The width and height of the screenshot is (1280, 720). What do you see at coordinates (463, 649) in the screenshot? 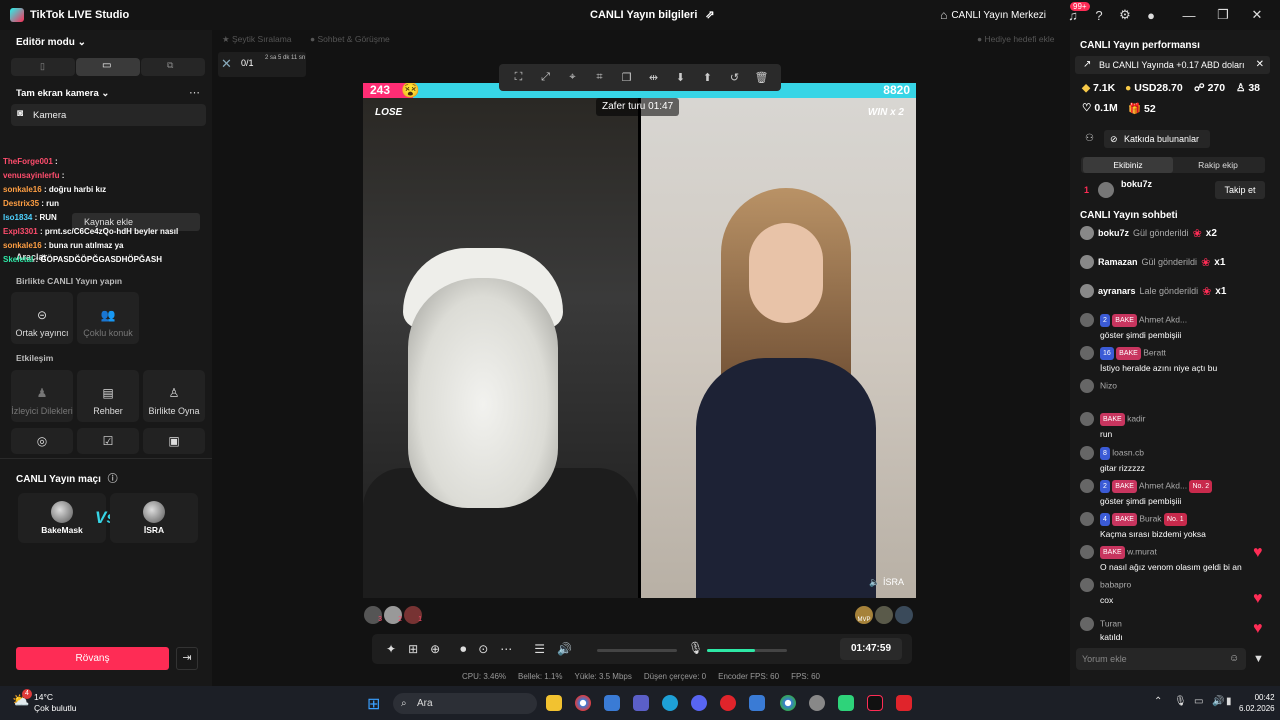
I see `record-icon: ⏺` at bounding box center [463, 649].